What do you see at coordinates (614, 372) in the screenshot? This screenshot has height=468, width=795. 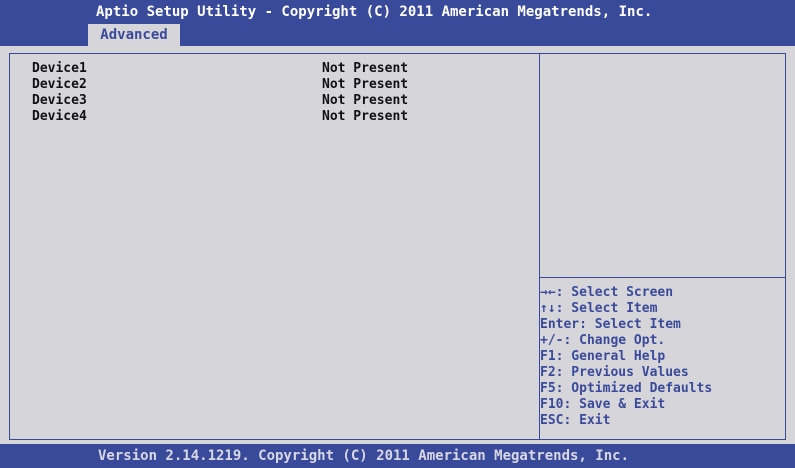 I see `help-previous-values: F2: Previous Values` at bounding box center [614, 372].